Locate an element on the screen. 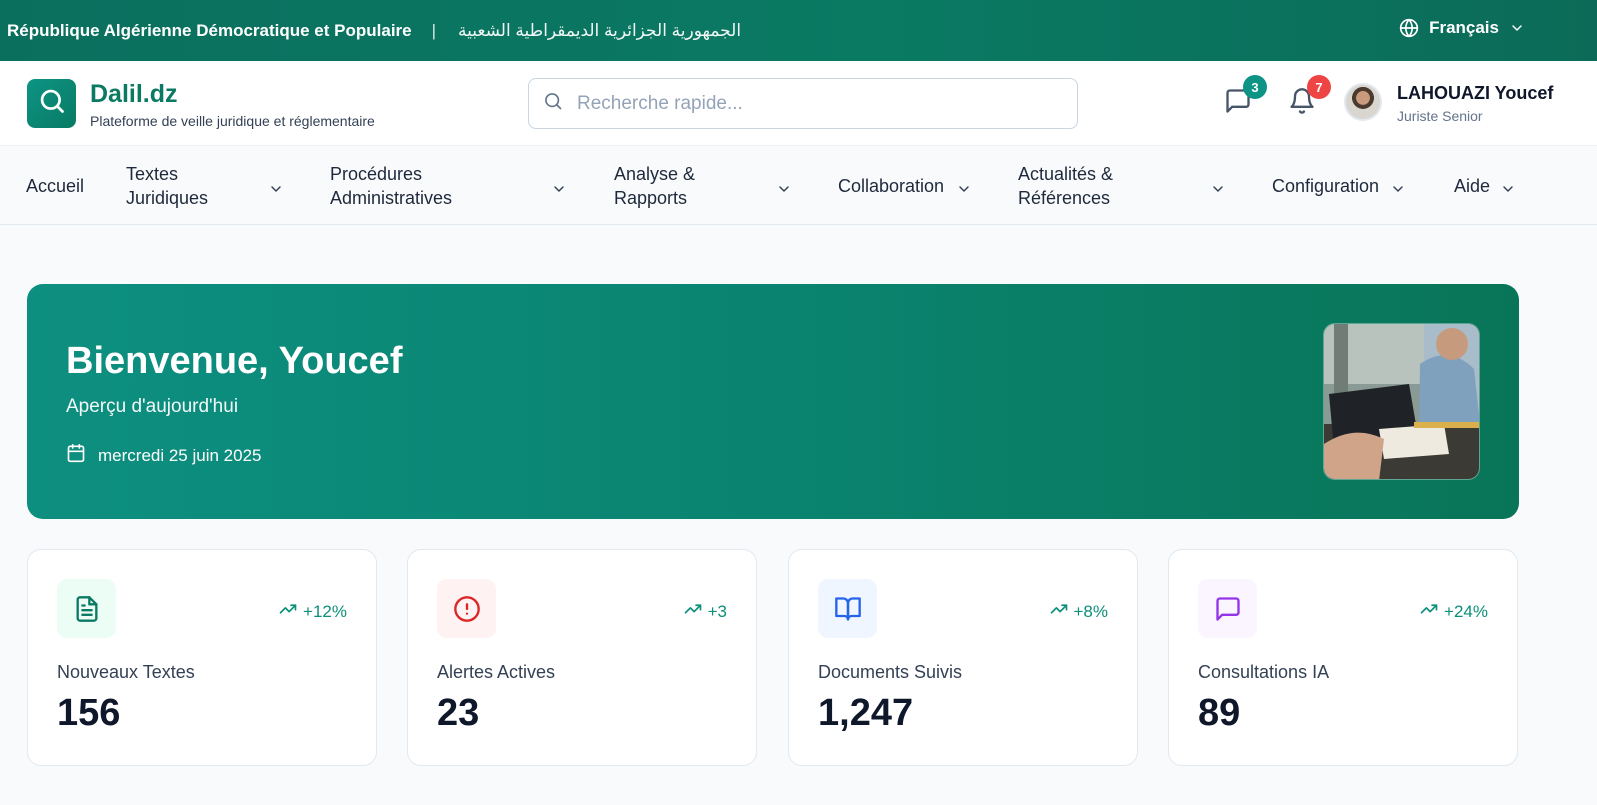 This screenshot has height=805, width=1597. search-logo-icon is located at coordinates (52, 103).